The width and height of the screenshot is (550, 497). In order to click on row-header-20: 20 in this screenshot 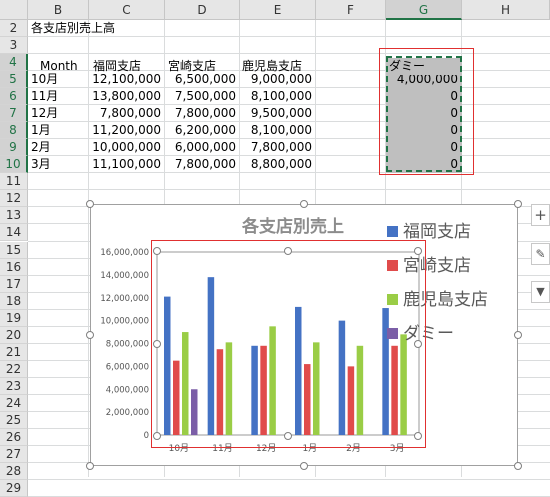, I will do `click(14, 335)`.